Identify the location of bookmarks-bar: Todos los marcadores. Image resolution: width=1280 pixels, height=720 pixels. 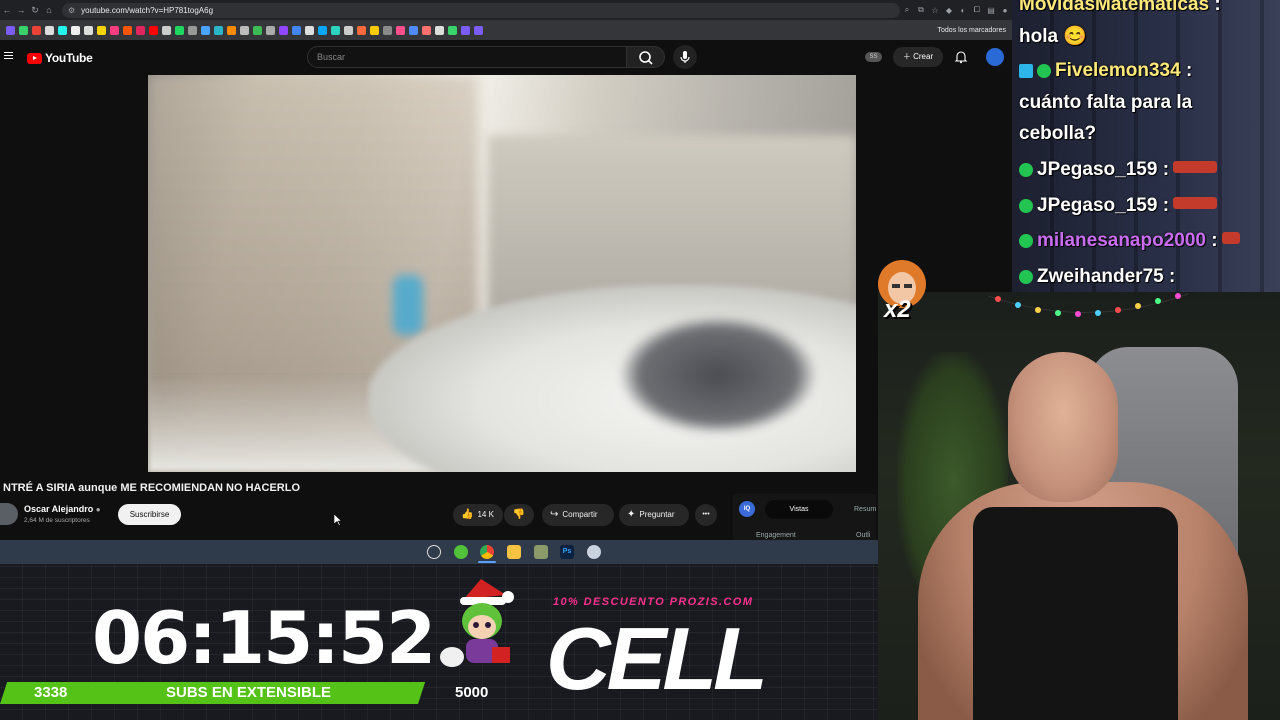
(506, 30).